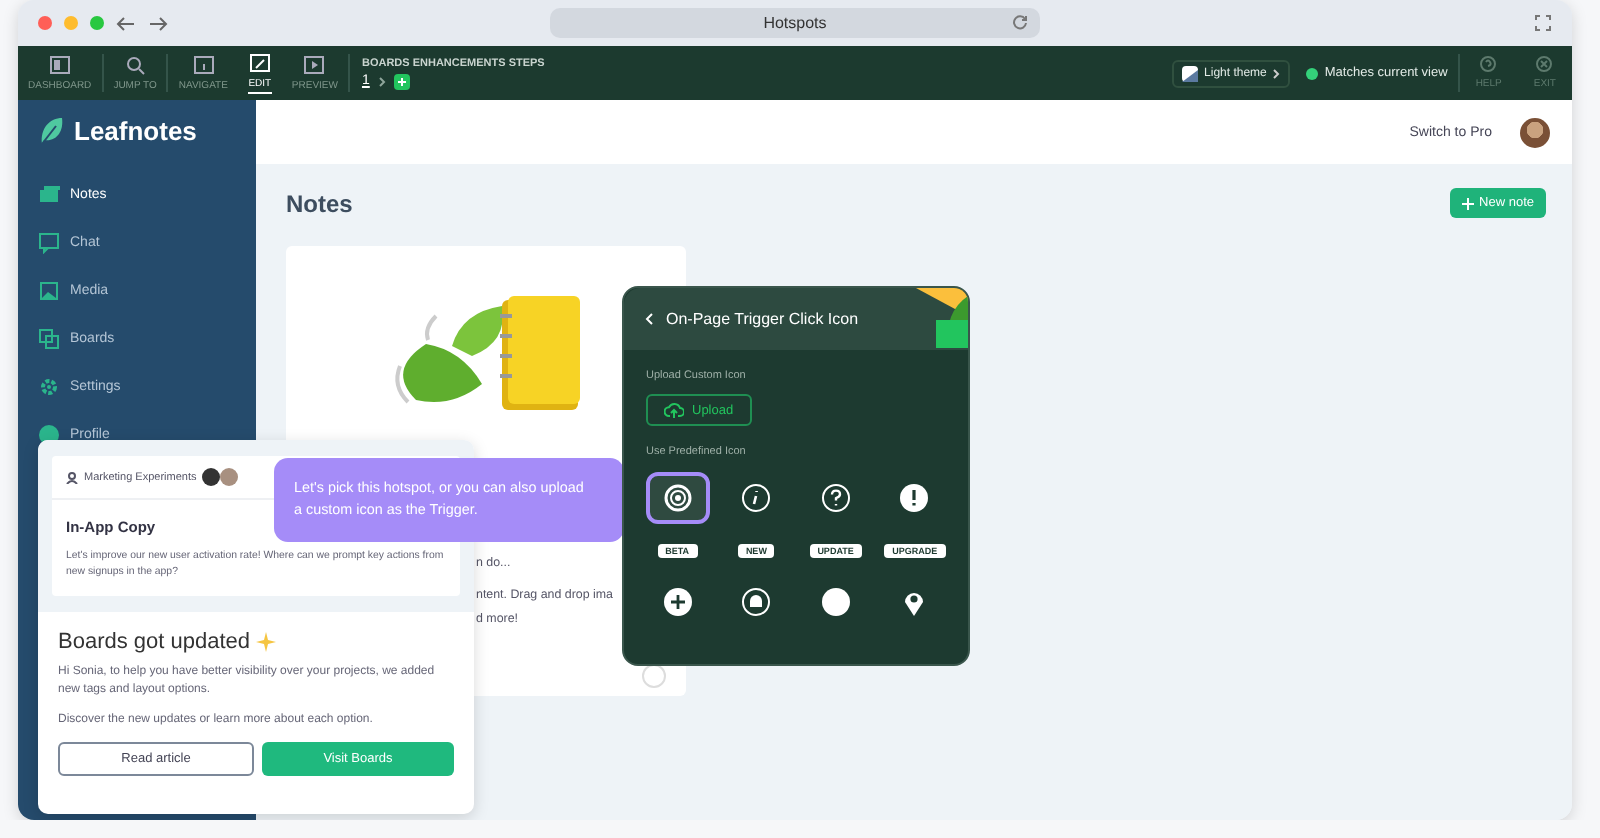 The image size is (1600, 838). Describe the element at coordinates (203, 65) in the screenshot. I see `navigate-icon` at that location.